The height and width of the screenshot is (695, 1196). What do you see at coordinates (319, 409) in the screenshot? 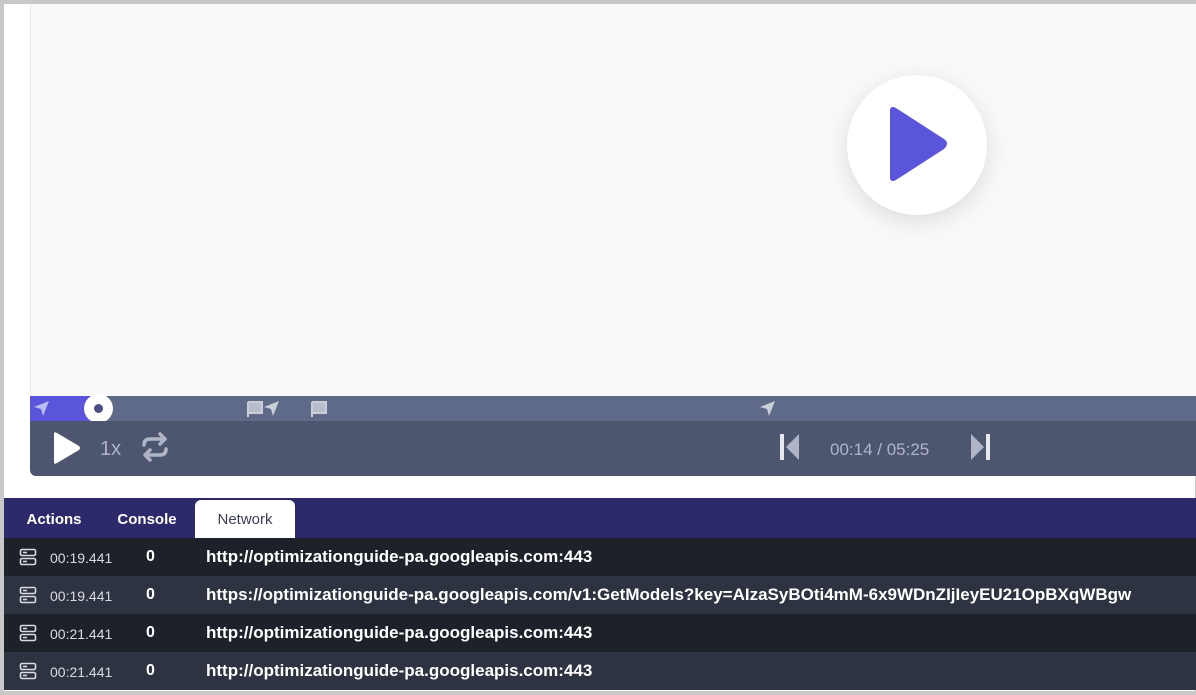
I see `flag-marker-icon` at bounding box center [319, 409].